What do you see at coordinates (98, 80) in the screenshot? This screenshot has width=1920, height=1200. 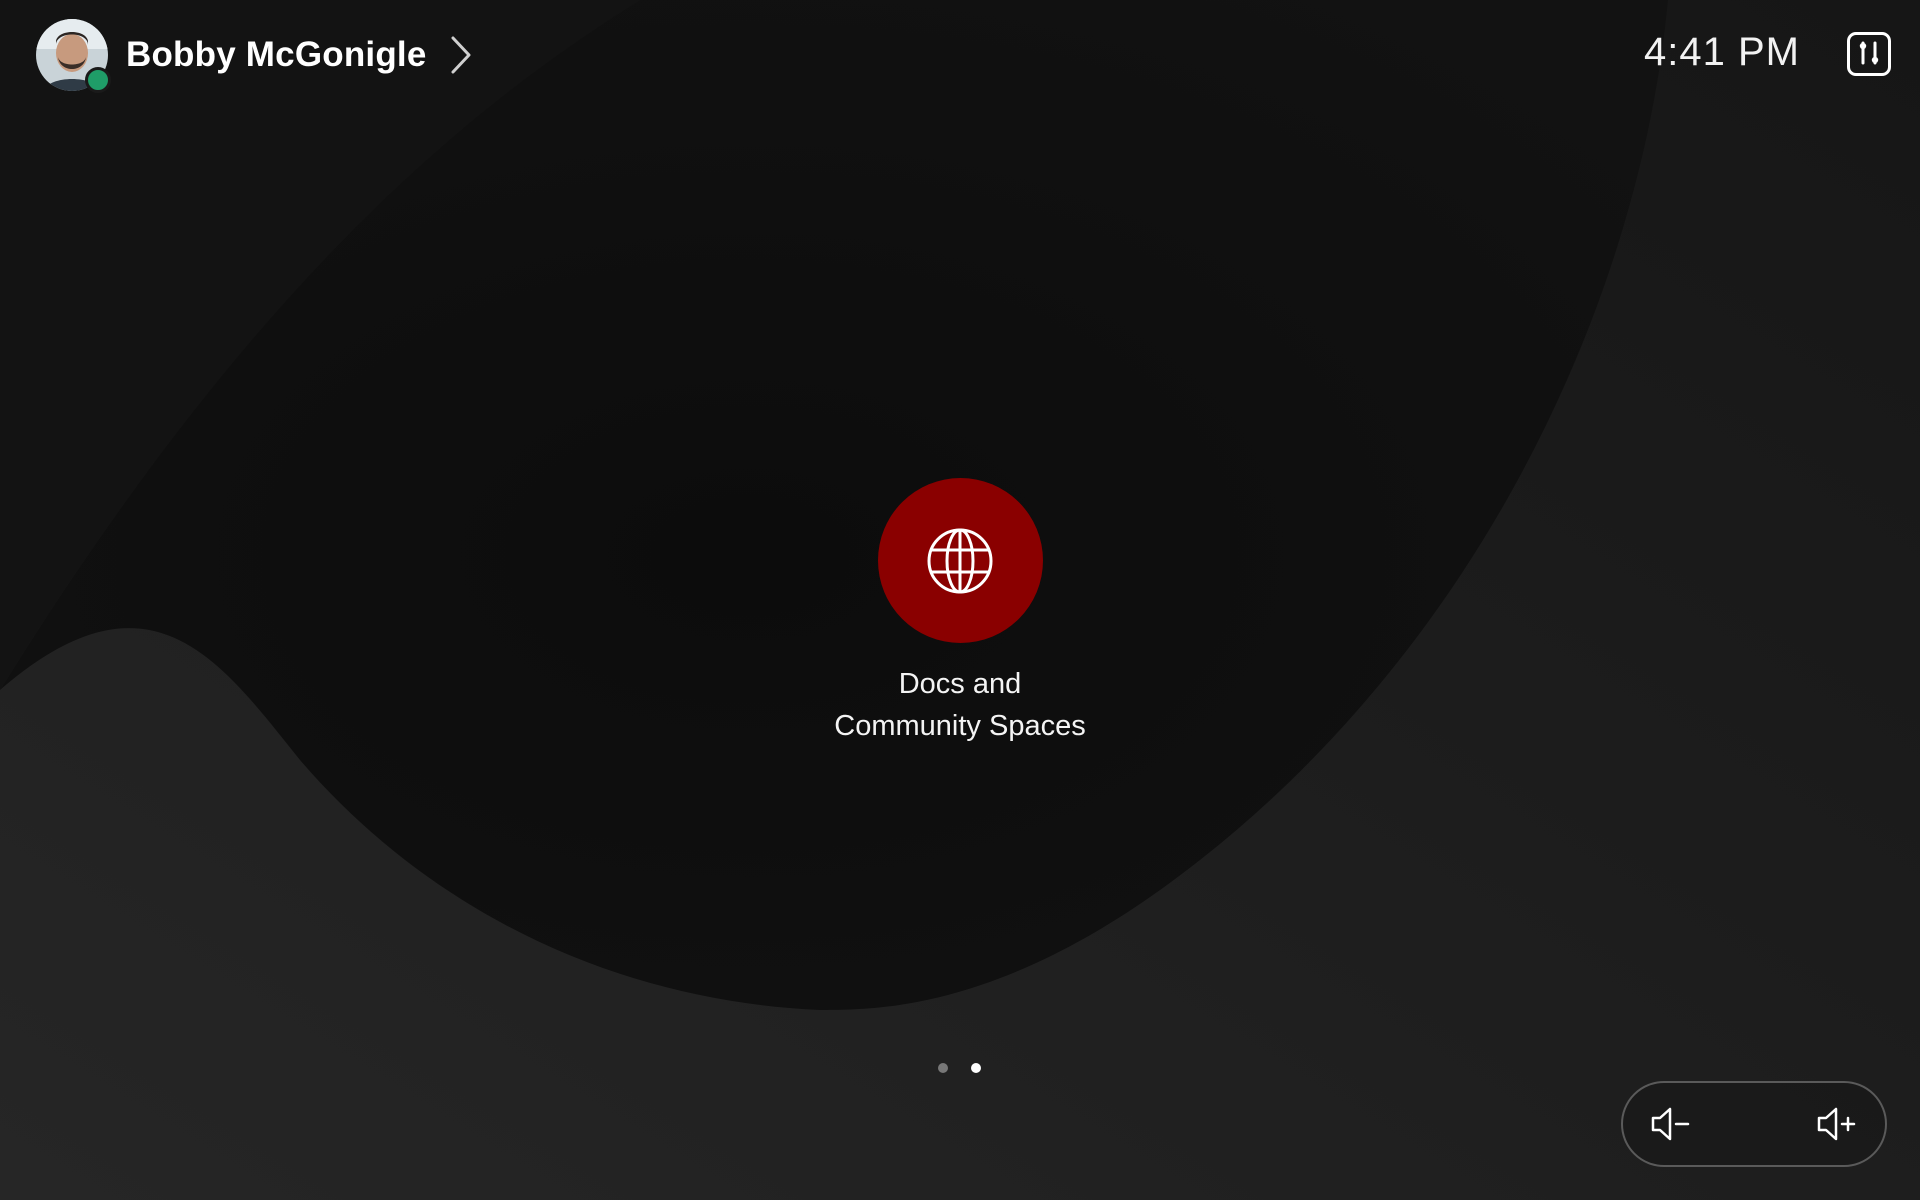 I see `presence-indicator` at bounding box center [98, 80].